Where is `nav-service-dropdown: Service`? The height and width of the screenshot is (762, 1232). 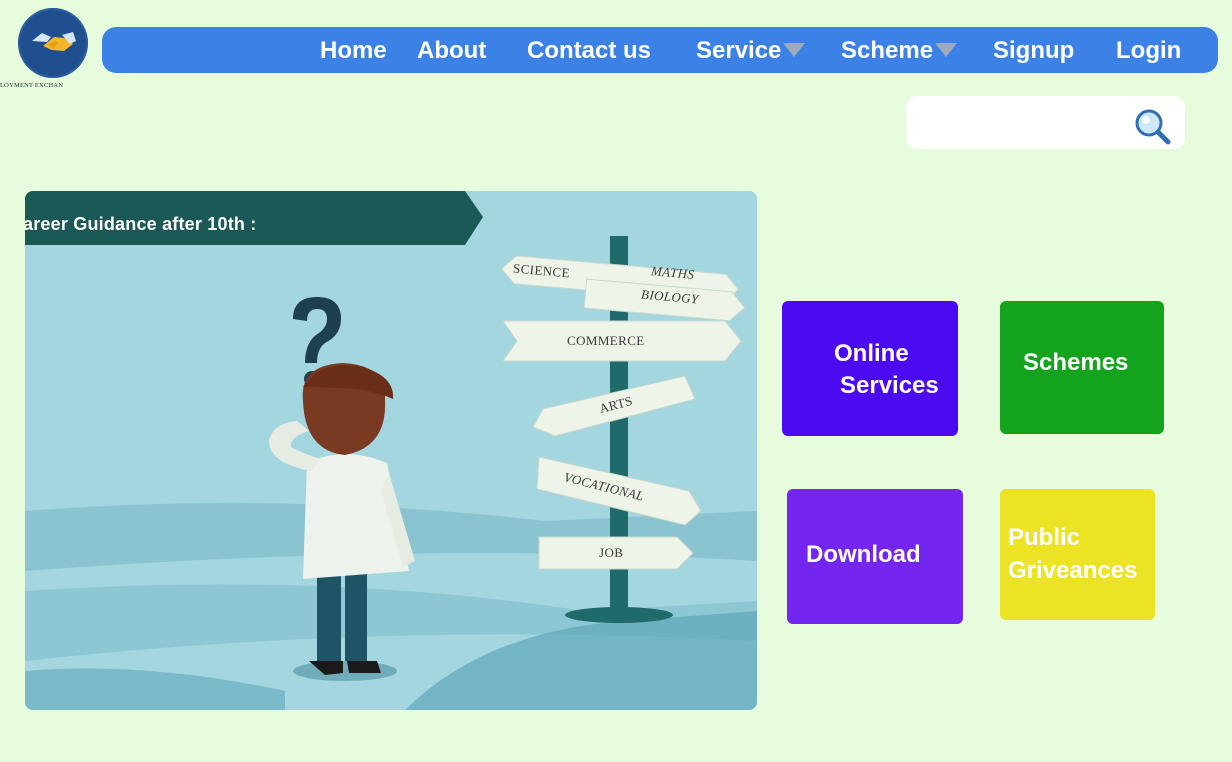
nav-service-dropdown: Service is located at coordinates (751, 50).